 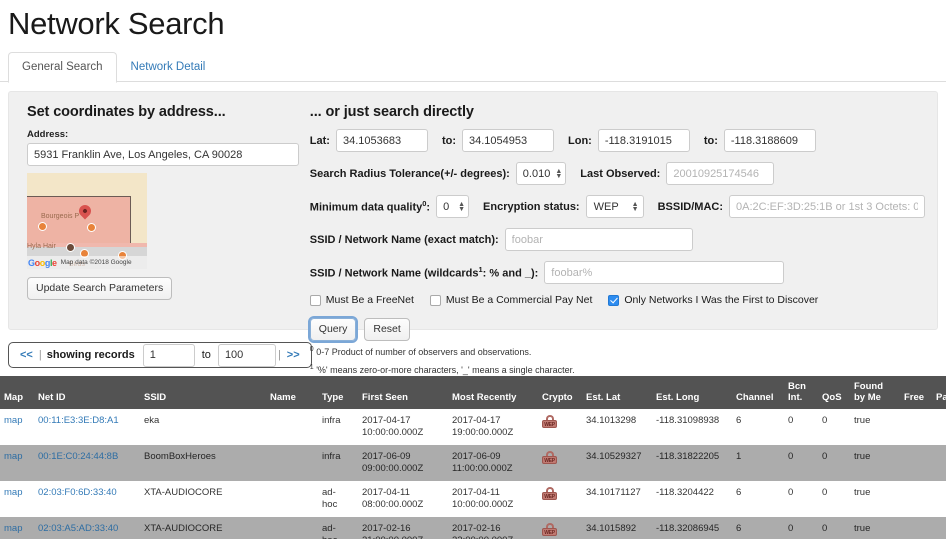 What do you see at coordinates (690, 206) in the screenshot?
I see `bssid-mac-label: BSSID/MAC:` at bounding box center [690, 206].